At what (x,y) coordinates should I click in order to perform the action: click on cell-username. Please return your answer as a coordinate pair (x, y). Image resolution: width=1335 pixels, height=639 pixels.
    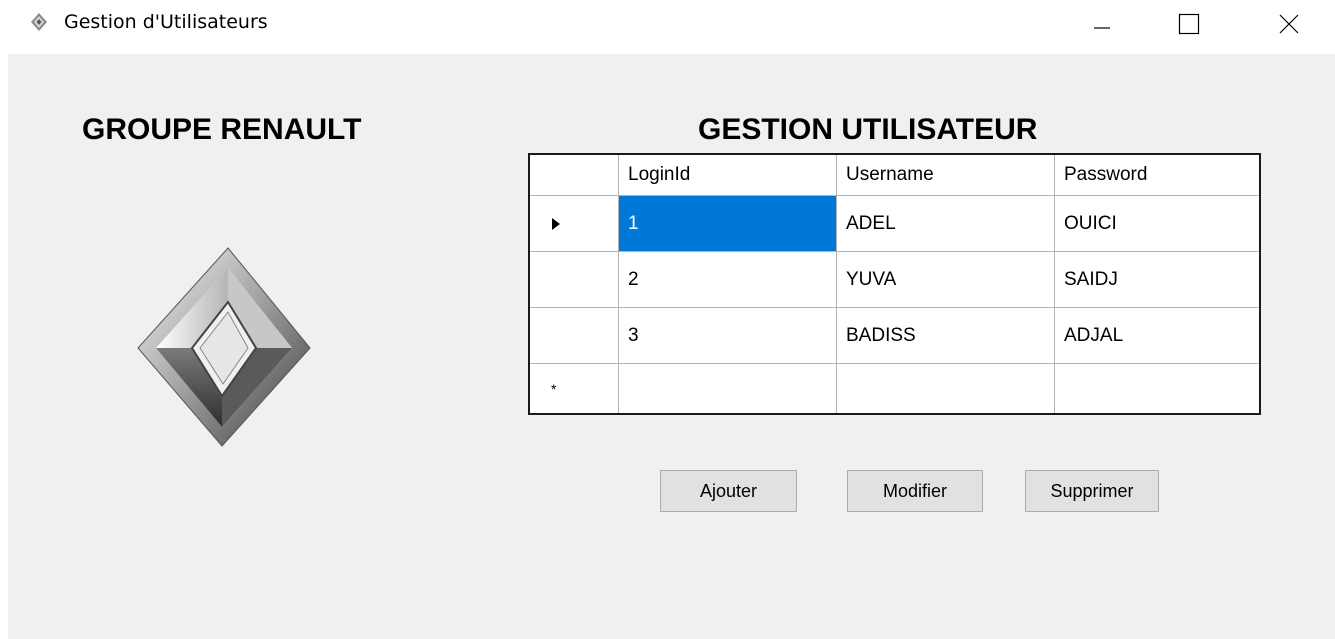
    Looking at the image, I should click on (946, 388).